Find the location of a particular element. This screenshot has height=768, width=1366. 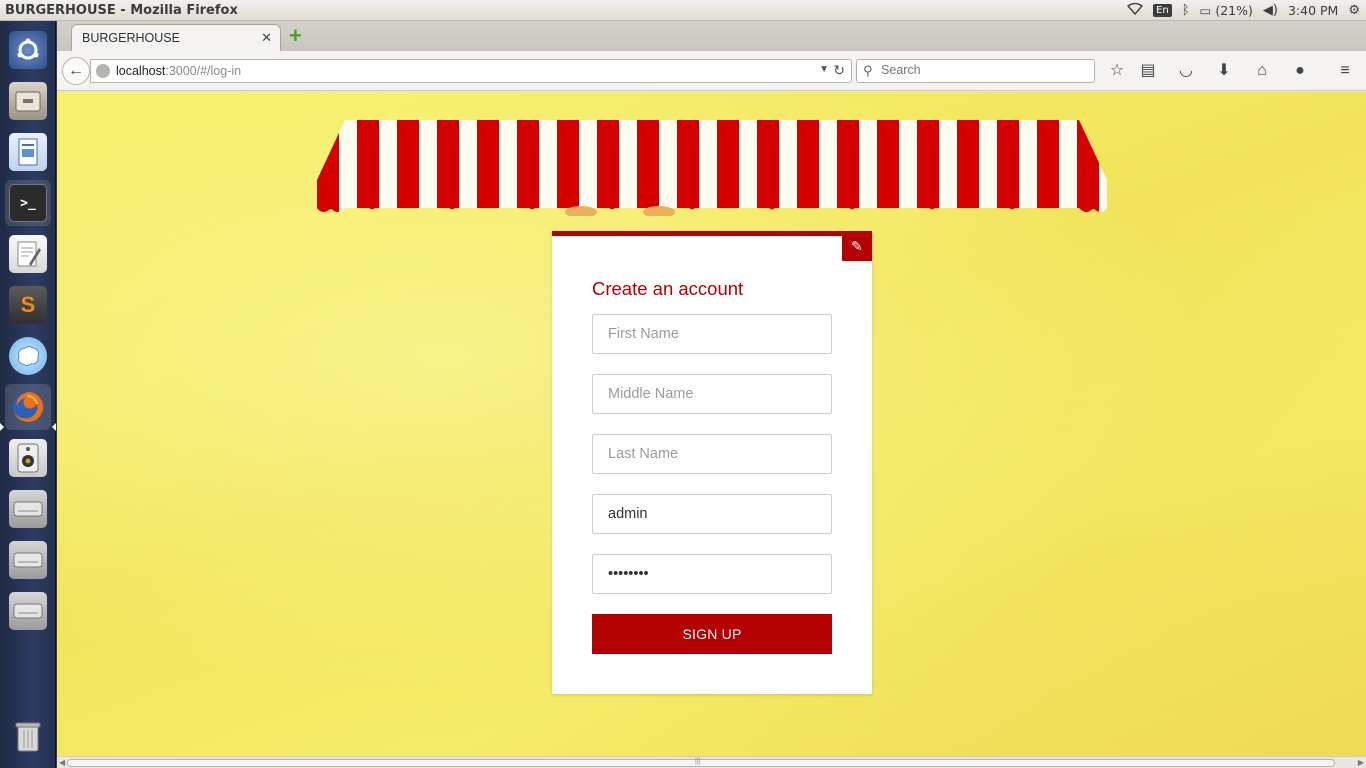

menu-icon: ≡ is located at coordinates (1345, 71).